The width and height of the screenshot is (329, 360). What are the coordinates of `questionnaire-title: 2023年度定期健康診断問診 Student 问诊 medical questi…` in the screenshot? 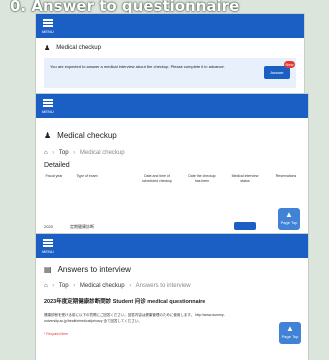 It's located at (125, 302).